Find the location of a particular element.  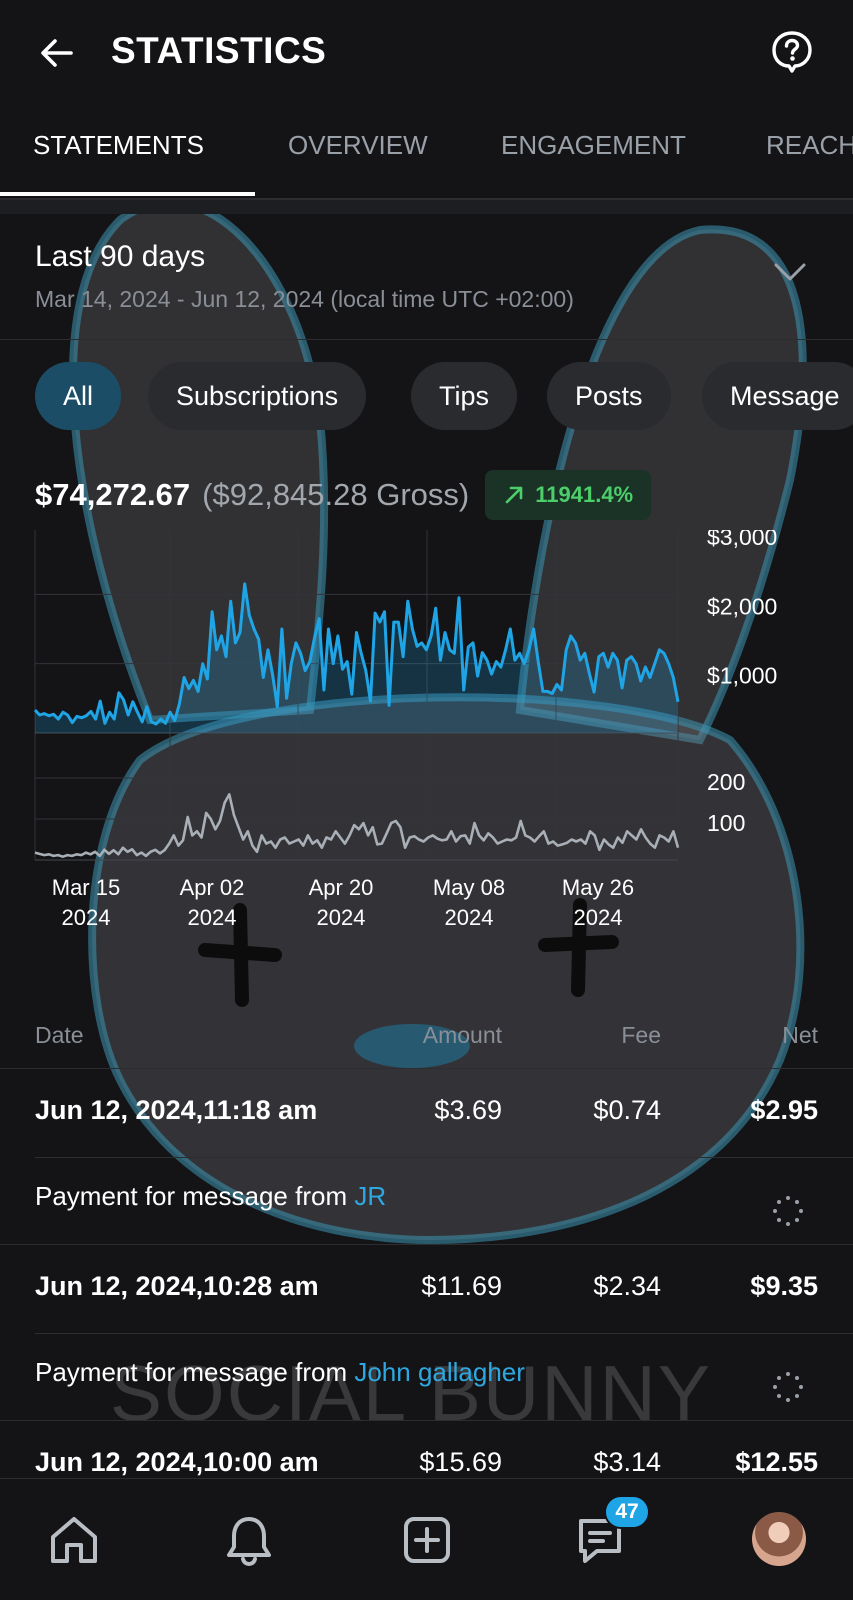

section-divider is located at coordinates (426, 207).